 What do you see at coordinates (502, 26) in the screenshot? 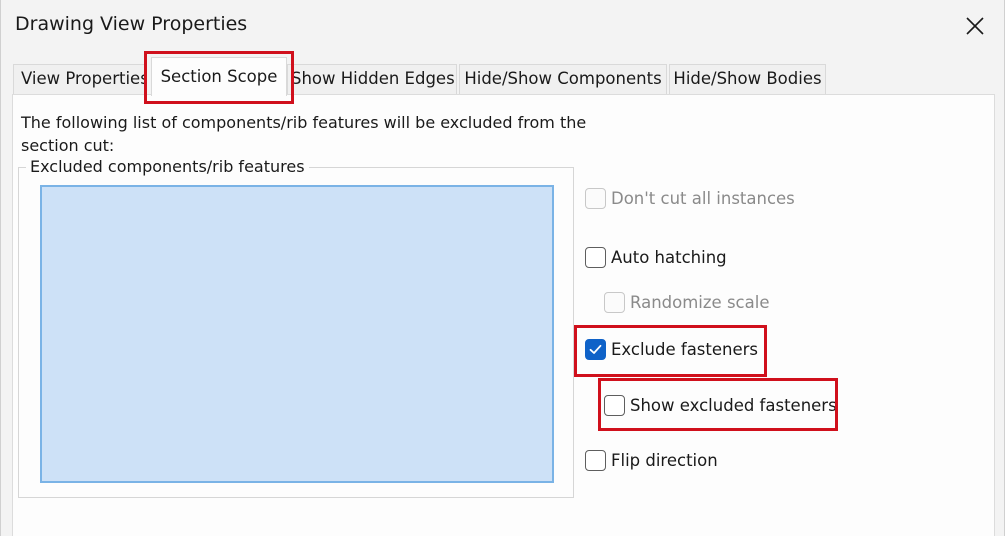
I see `title-bar: Drawing View Properties` at bounding box center [502, 26].